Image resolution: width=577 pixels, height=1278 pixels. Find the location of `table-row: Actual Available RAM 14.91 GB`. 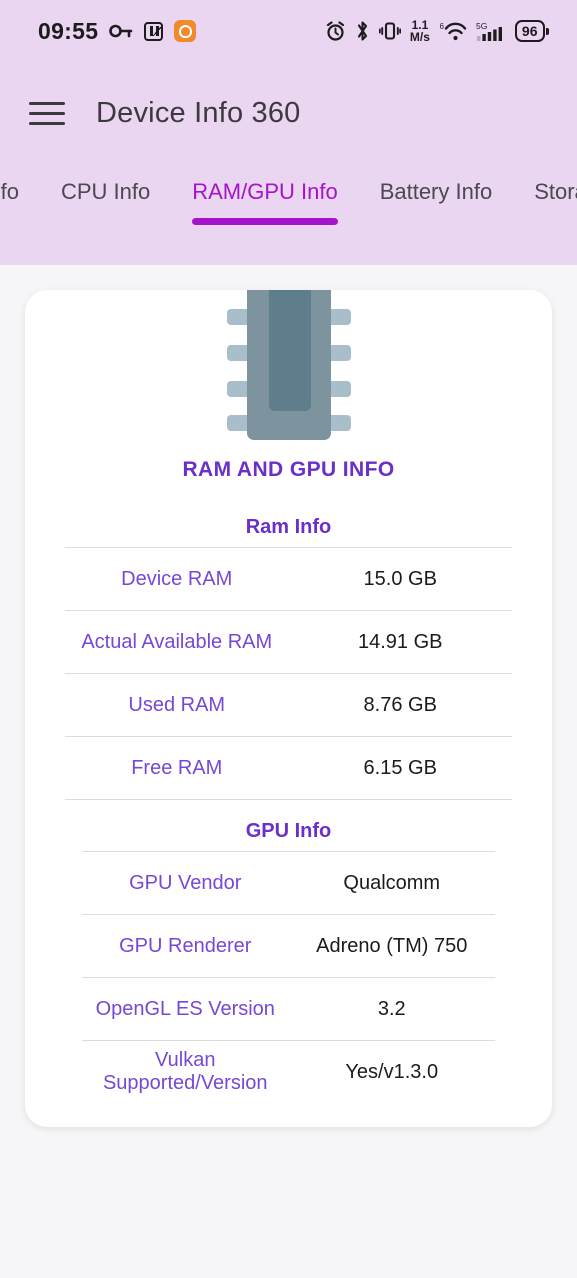

table-row: Actual Available RAM 14.91 GB is located at coordinates (288, 641).